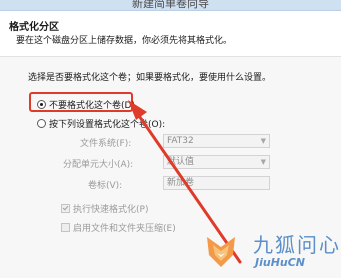 The height and width of the screenshot is (278, 341). Describe the element at coordinates (221, 252) in the screenshot. I see `fox-logo-icon` at that location.